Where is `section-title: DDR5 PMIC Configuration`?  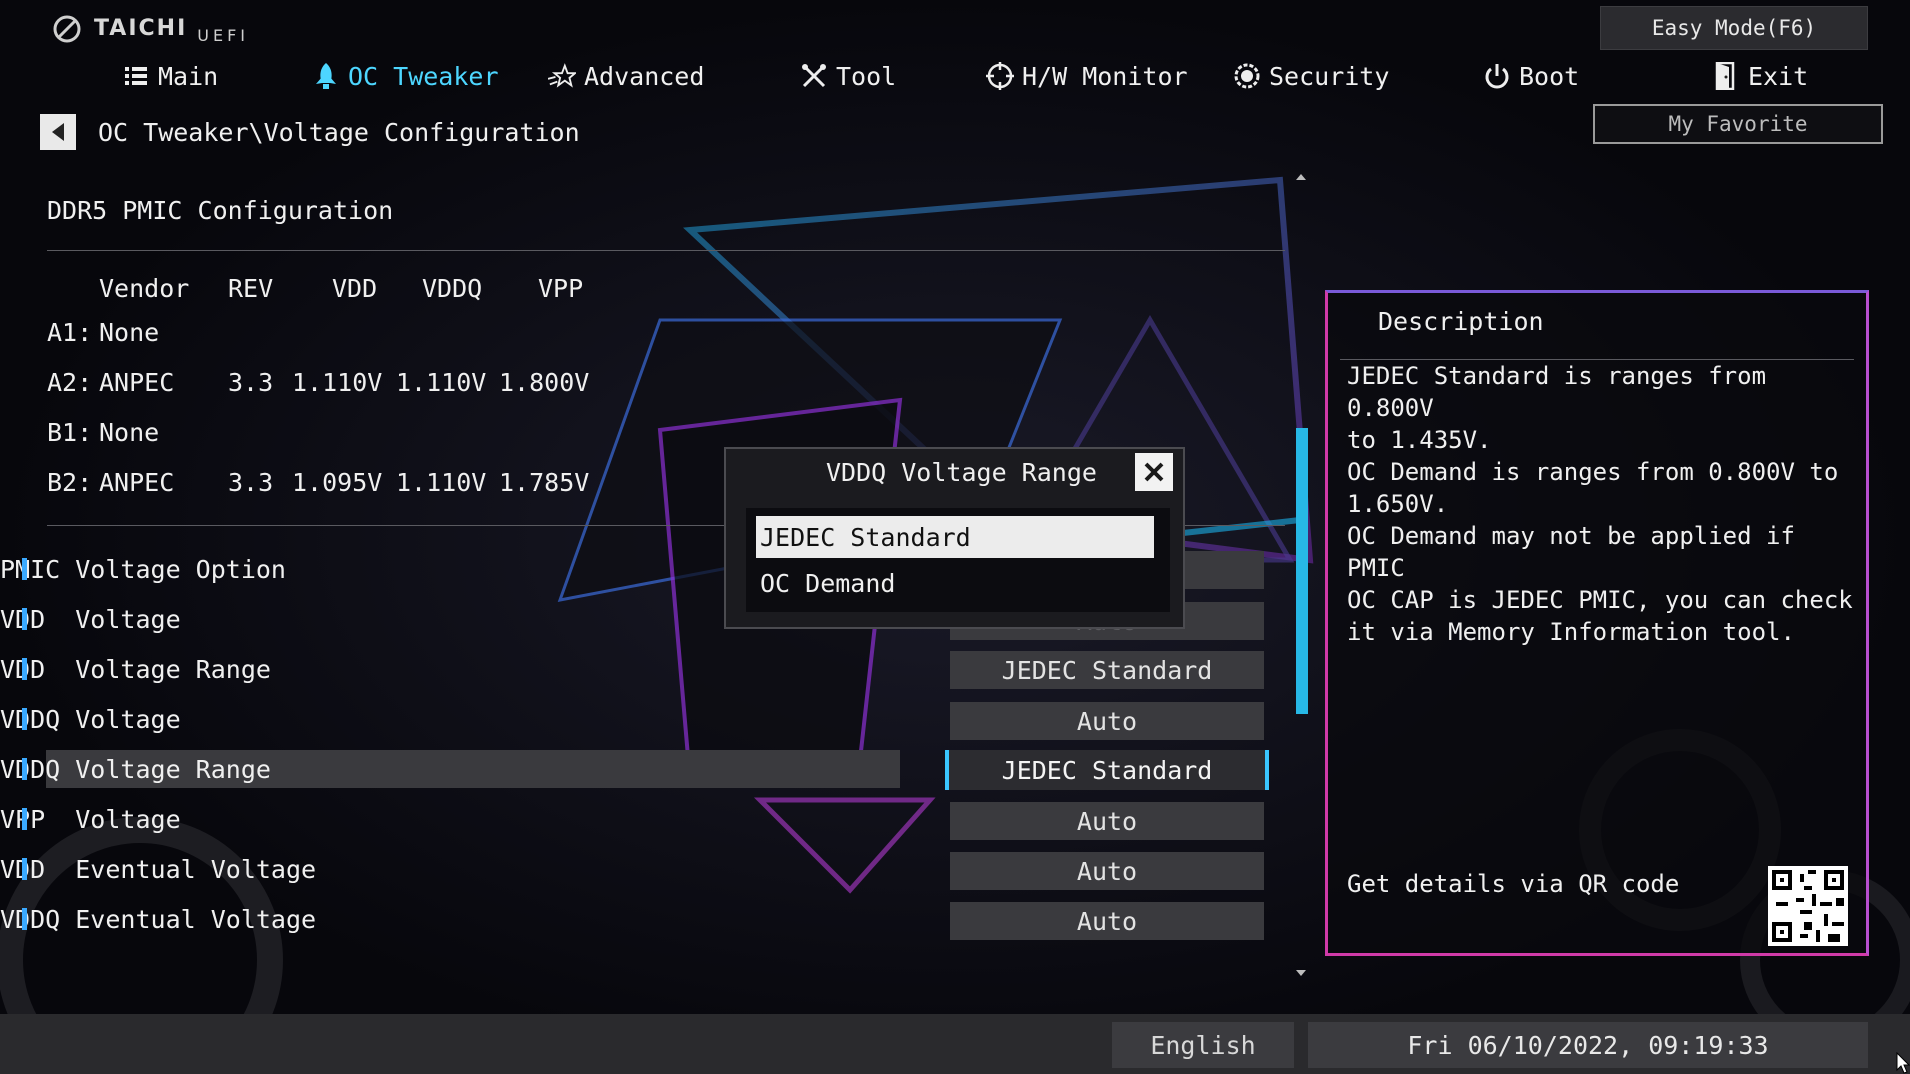 section-title: DDR5 PMIC Configuration is located at coordinates (220, 210).